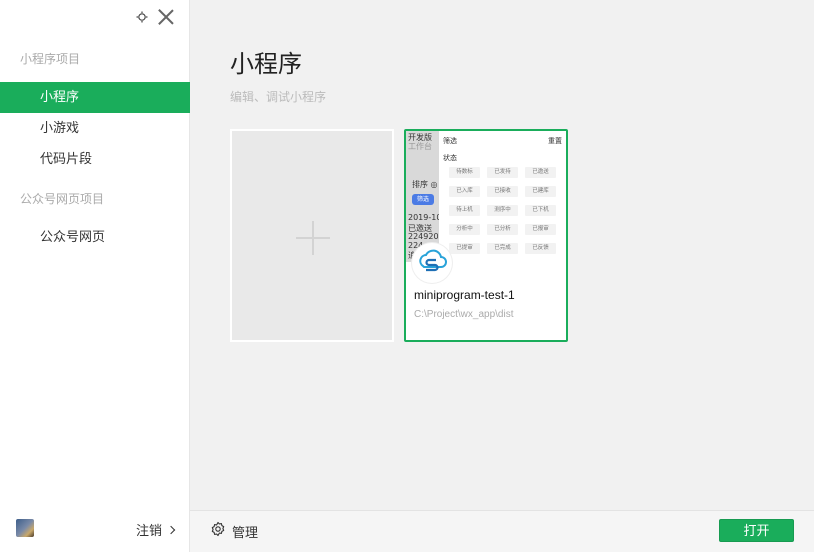 The height and width of the screenshot is (552, 814). I want to click on open-button: 打开, so click(756, 530).